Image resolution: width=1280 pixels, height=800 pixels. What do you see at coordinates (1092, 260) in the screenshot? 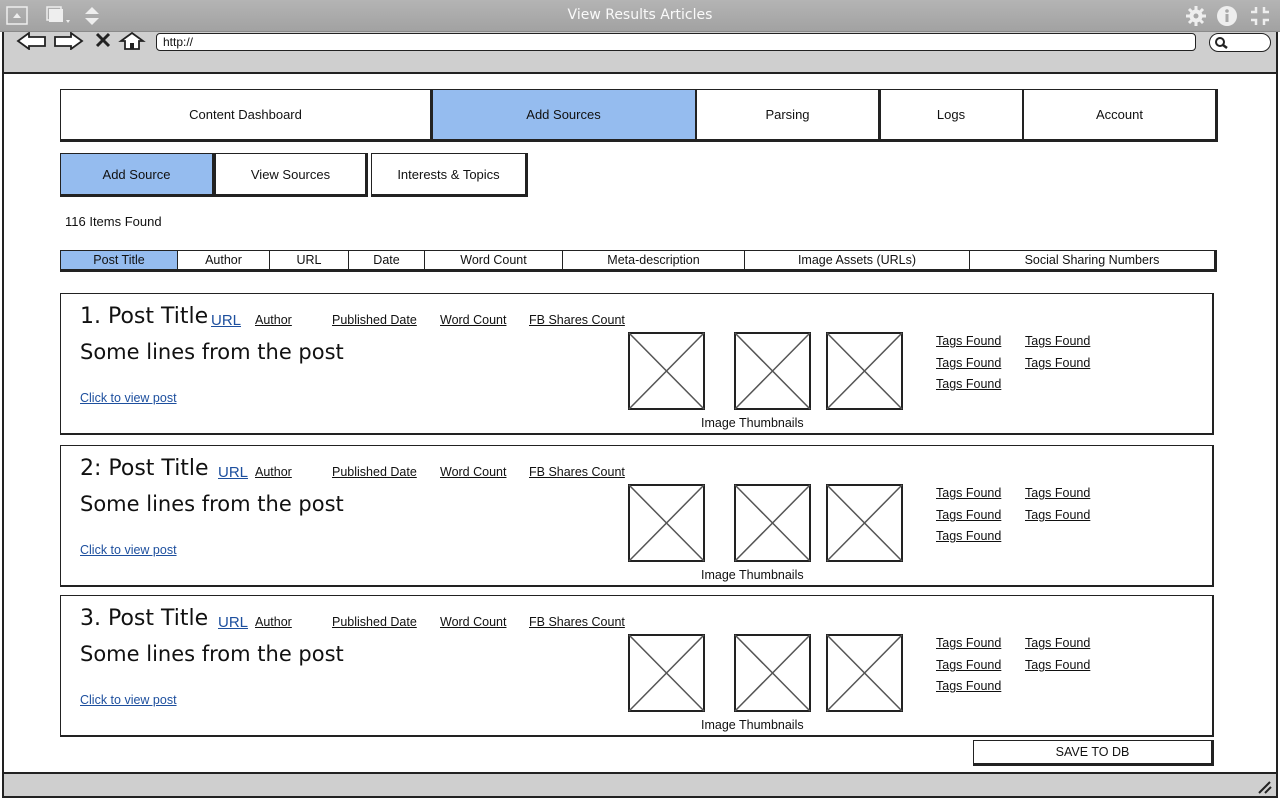
I see `column-social-sharing: Social Sharing Numbers` at bounding box center [1092, 260].